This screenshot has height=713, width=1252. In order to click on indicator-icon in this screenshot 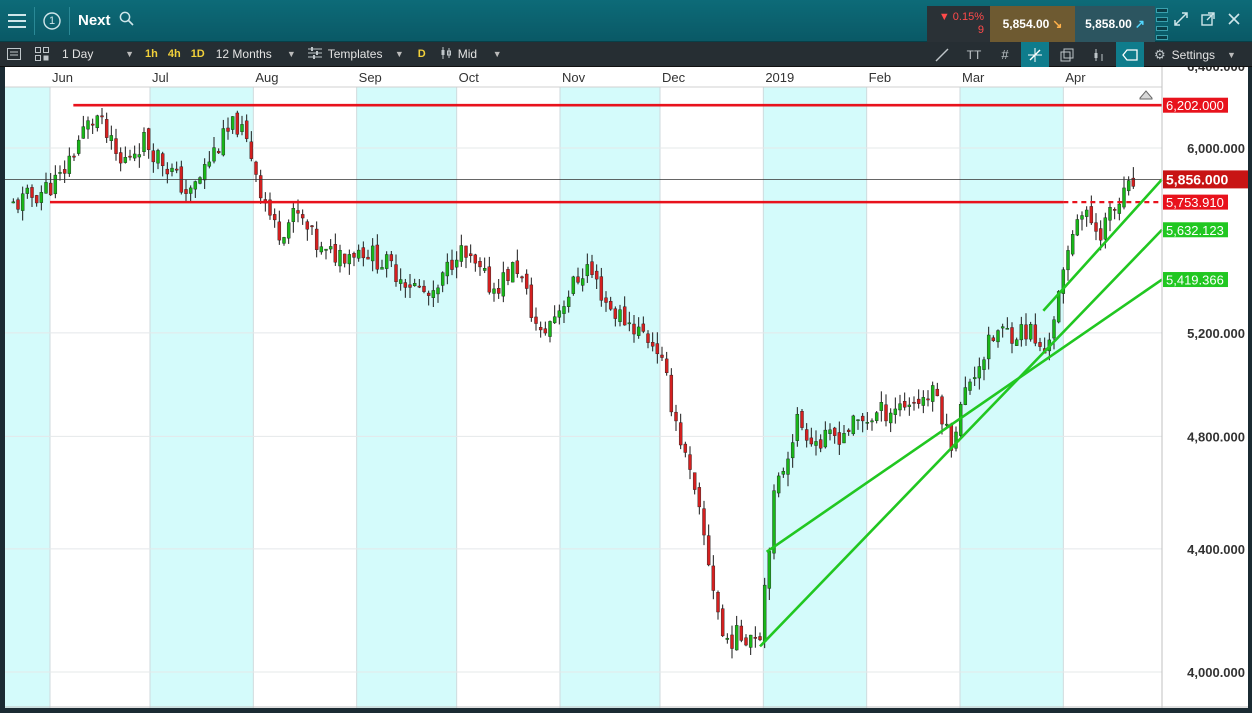, I will do `click(1099, 54)`.